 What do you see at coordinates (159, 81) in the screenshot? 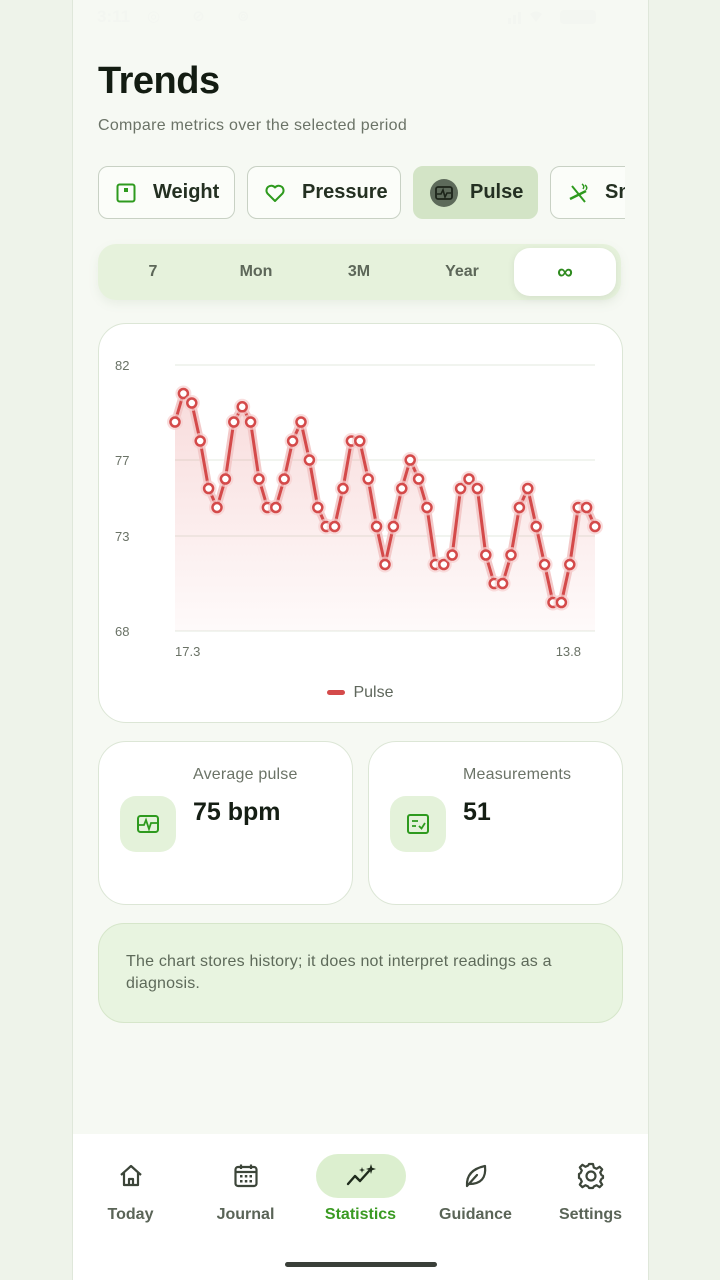
I see `page-title: Trends` at bounding box center [159, 81].